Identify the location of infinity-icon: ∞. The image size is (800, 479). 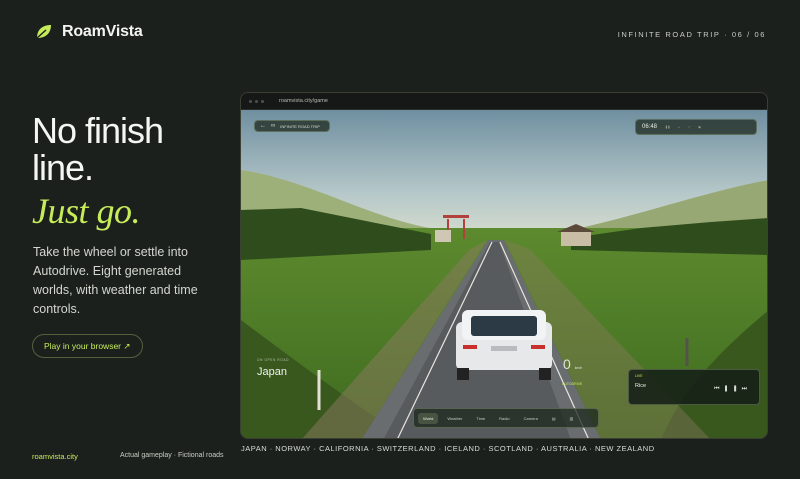
(273, 126).